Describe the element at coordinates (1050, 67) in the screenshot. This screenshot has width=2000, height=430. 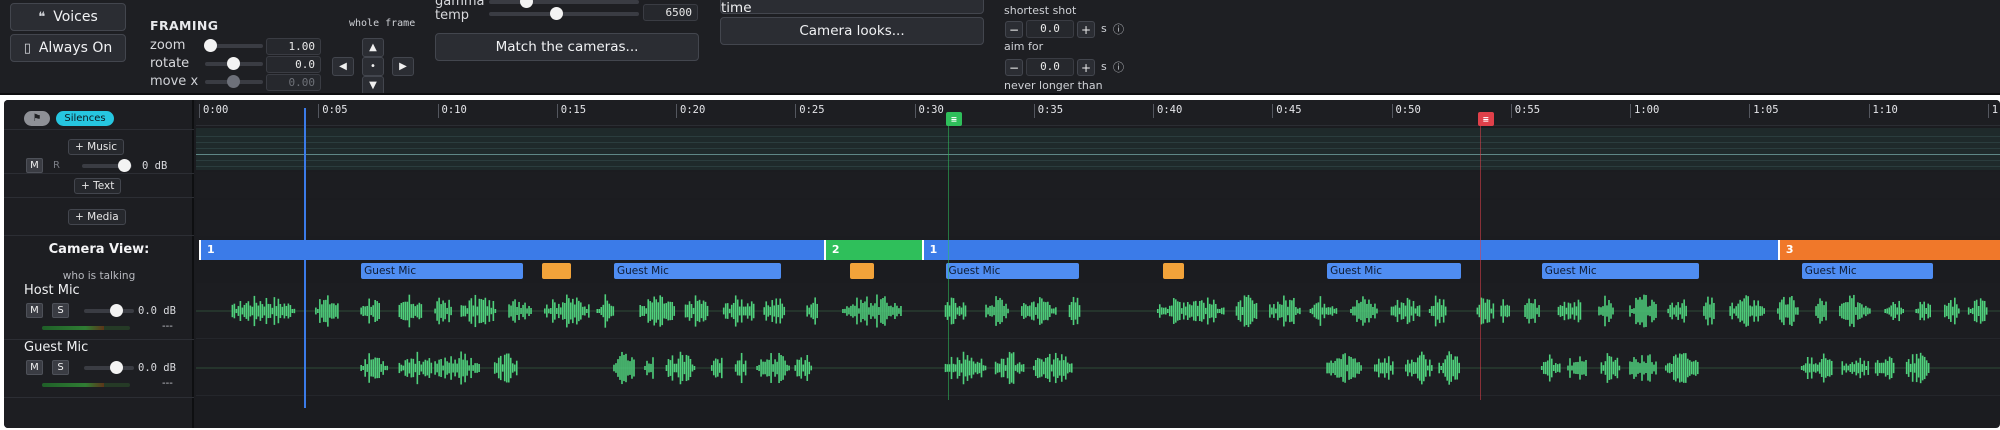
I see `aim-for-input: 0.0` at that location.